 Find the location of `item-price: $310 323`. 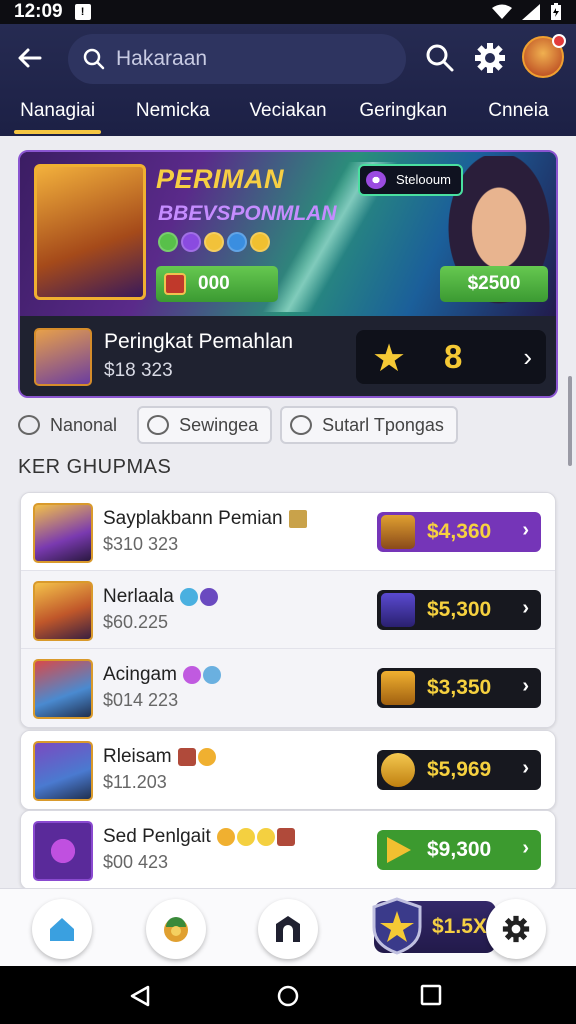

item-price: $310 323 is located at coordinates (141, 544).